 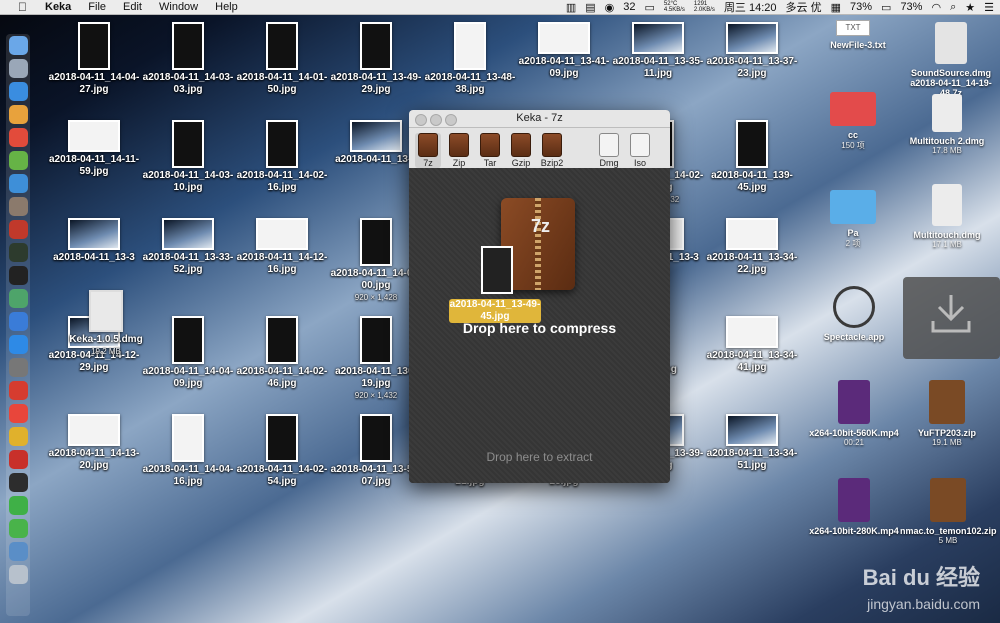 I want to click on baidu-watermark: Bai du 经验 jingyan.baidu.com, so click(x=921, y=591).